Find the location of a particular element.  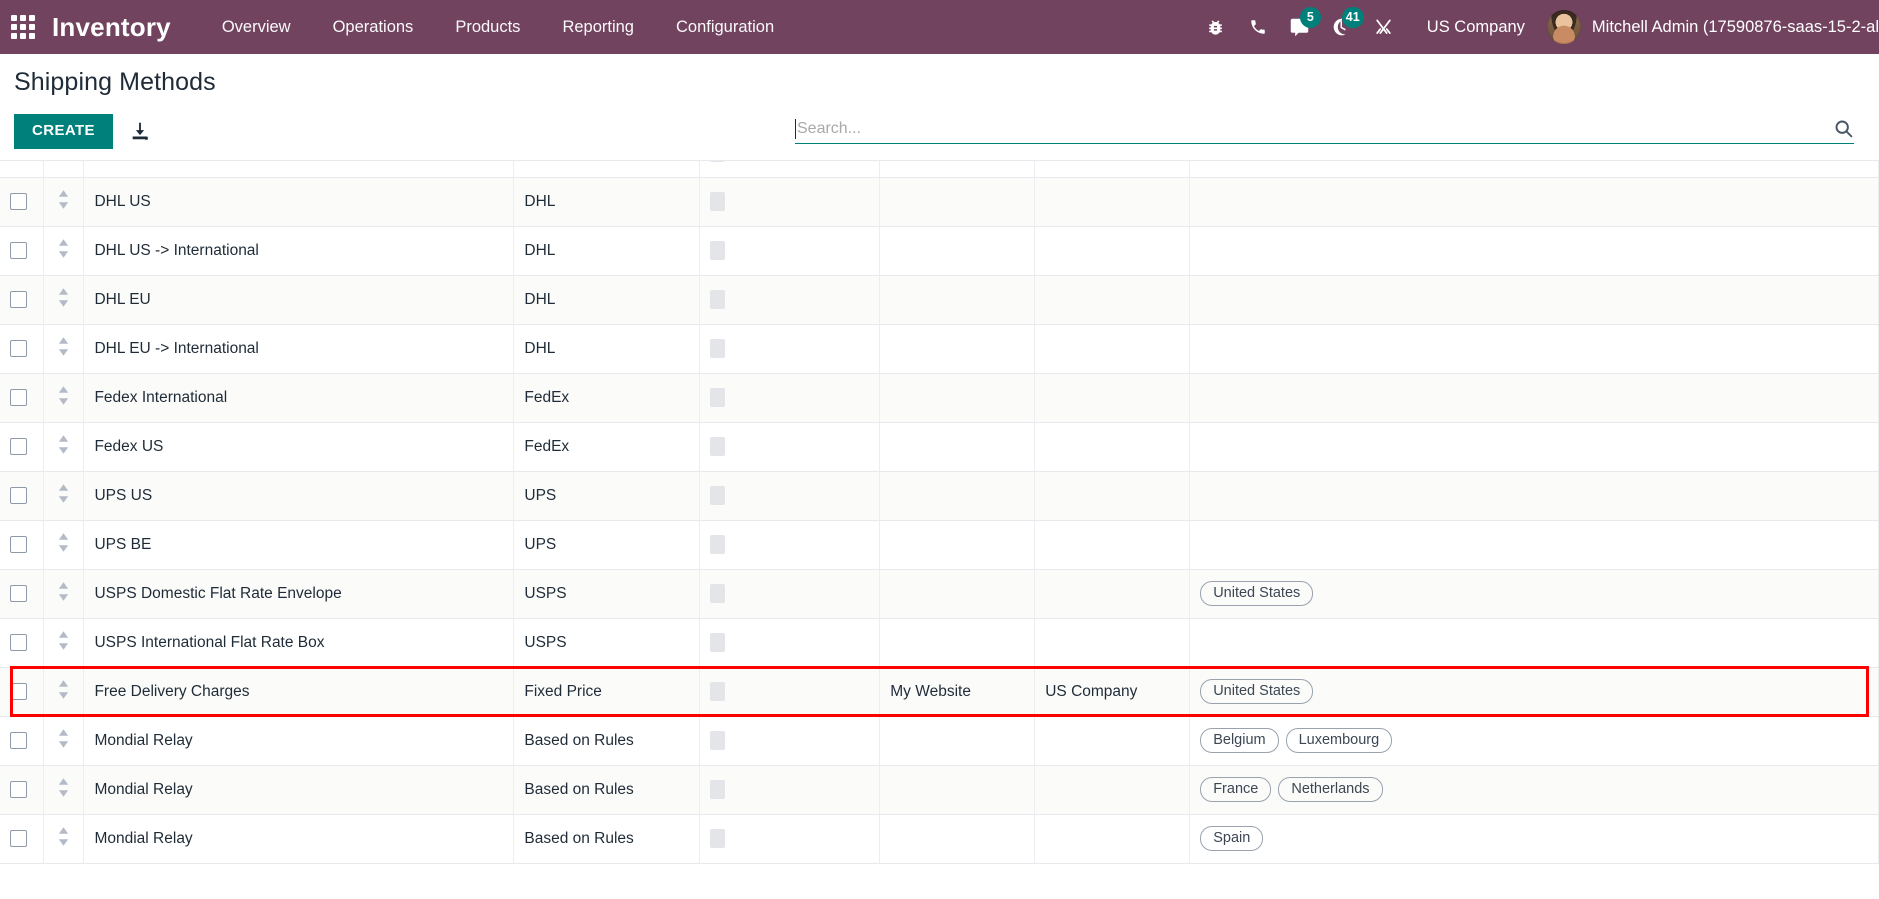

table-row is located at coordinates (939, 169).